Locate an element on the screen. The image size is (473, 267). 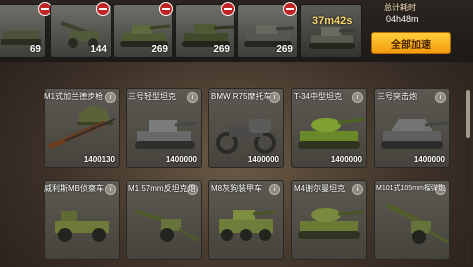
scrollbar-thumb is located at coordinates (468, 114).